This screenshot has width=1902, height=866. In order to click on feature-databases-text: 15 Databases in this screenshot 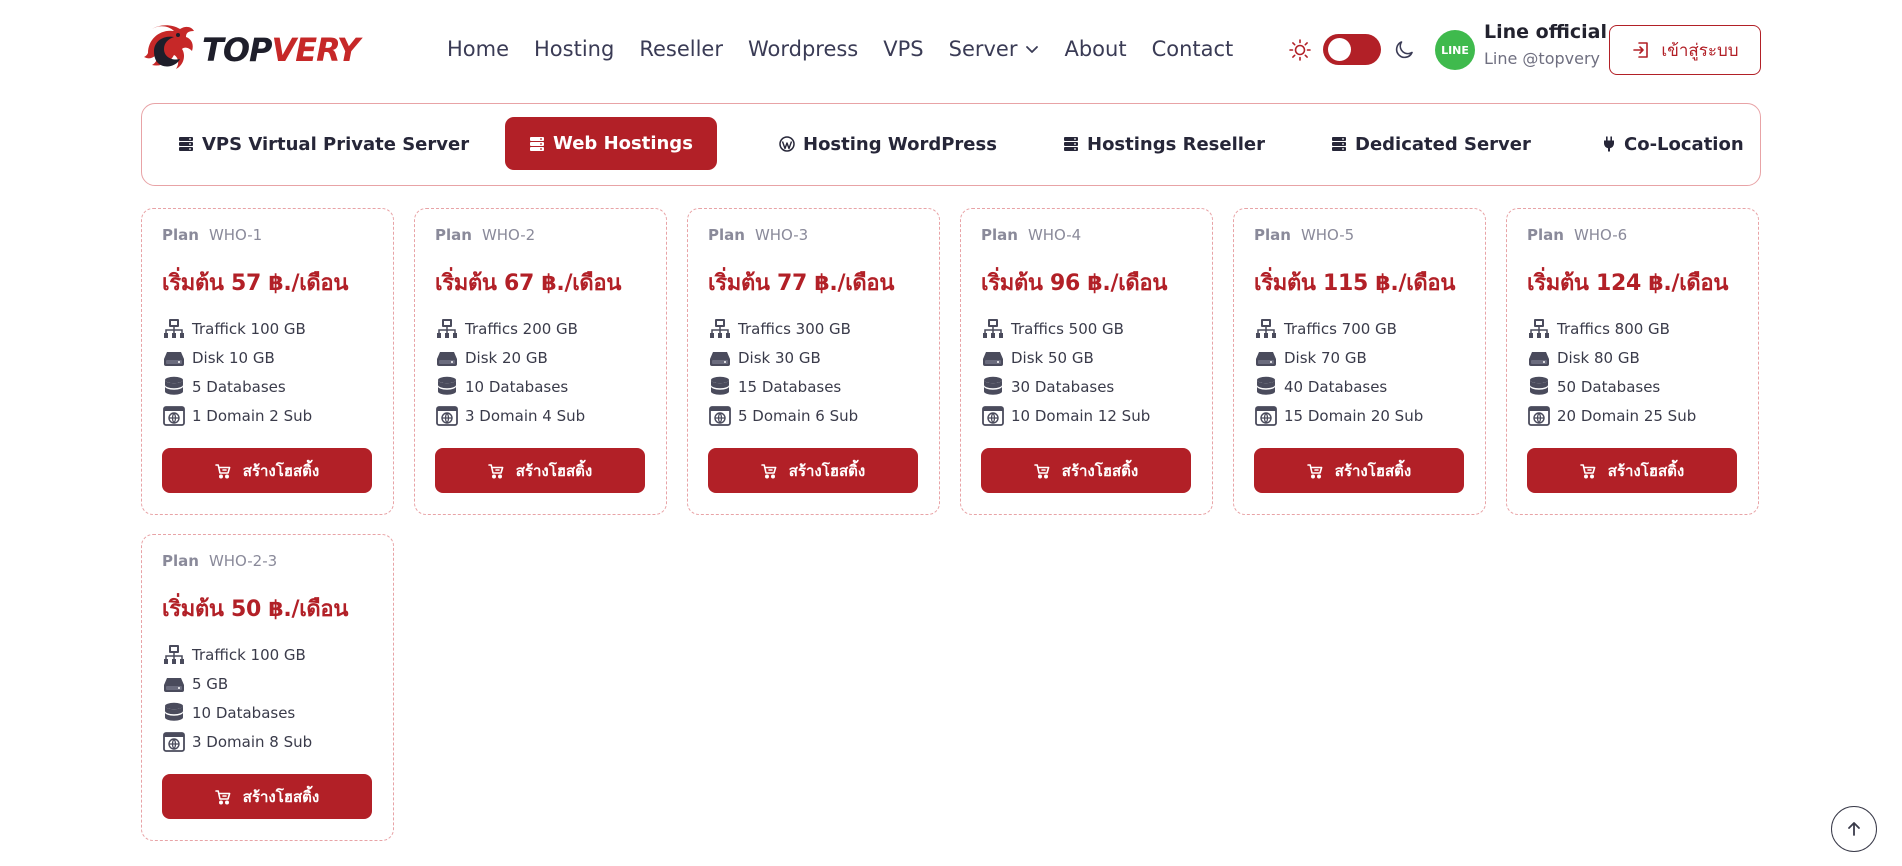, I will do `click(790, 386)`.